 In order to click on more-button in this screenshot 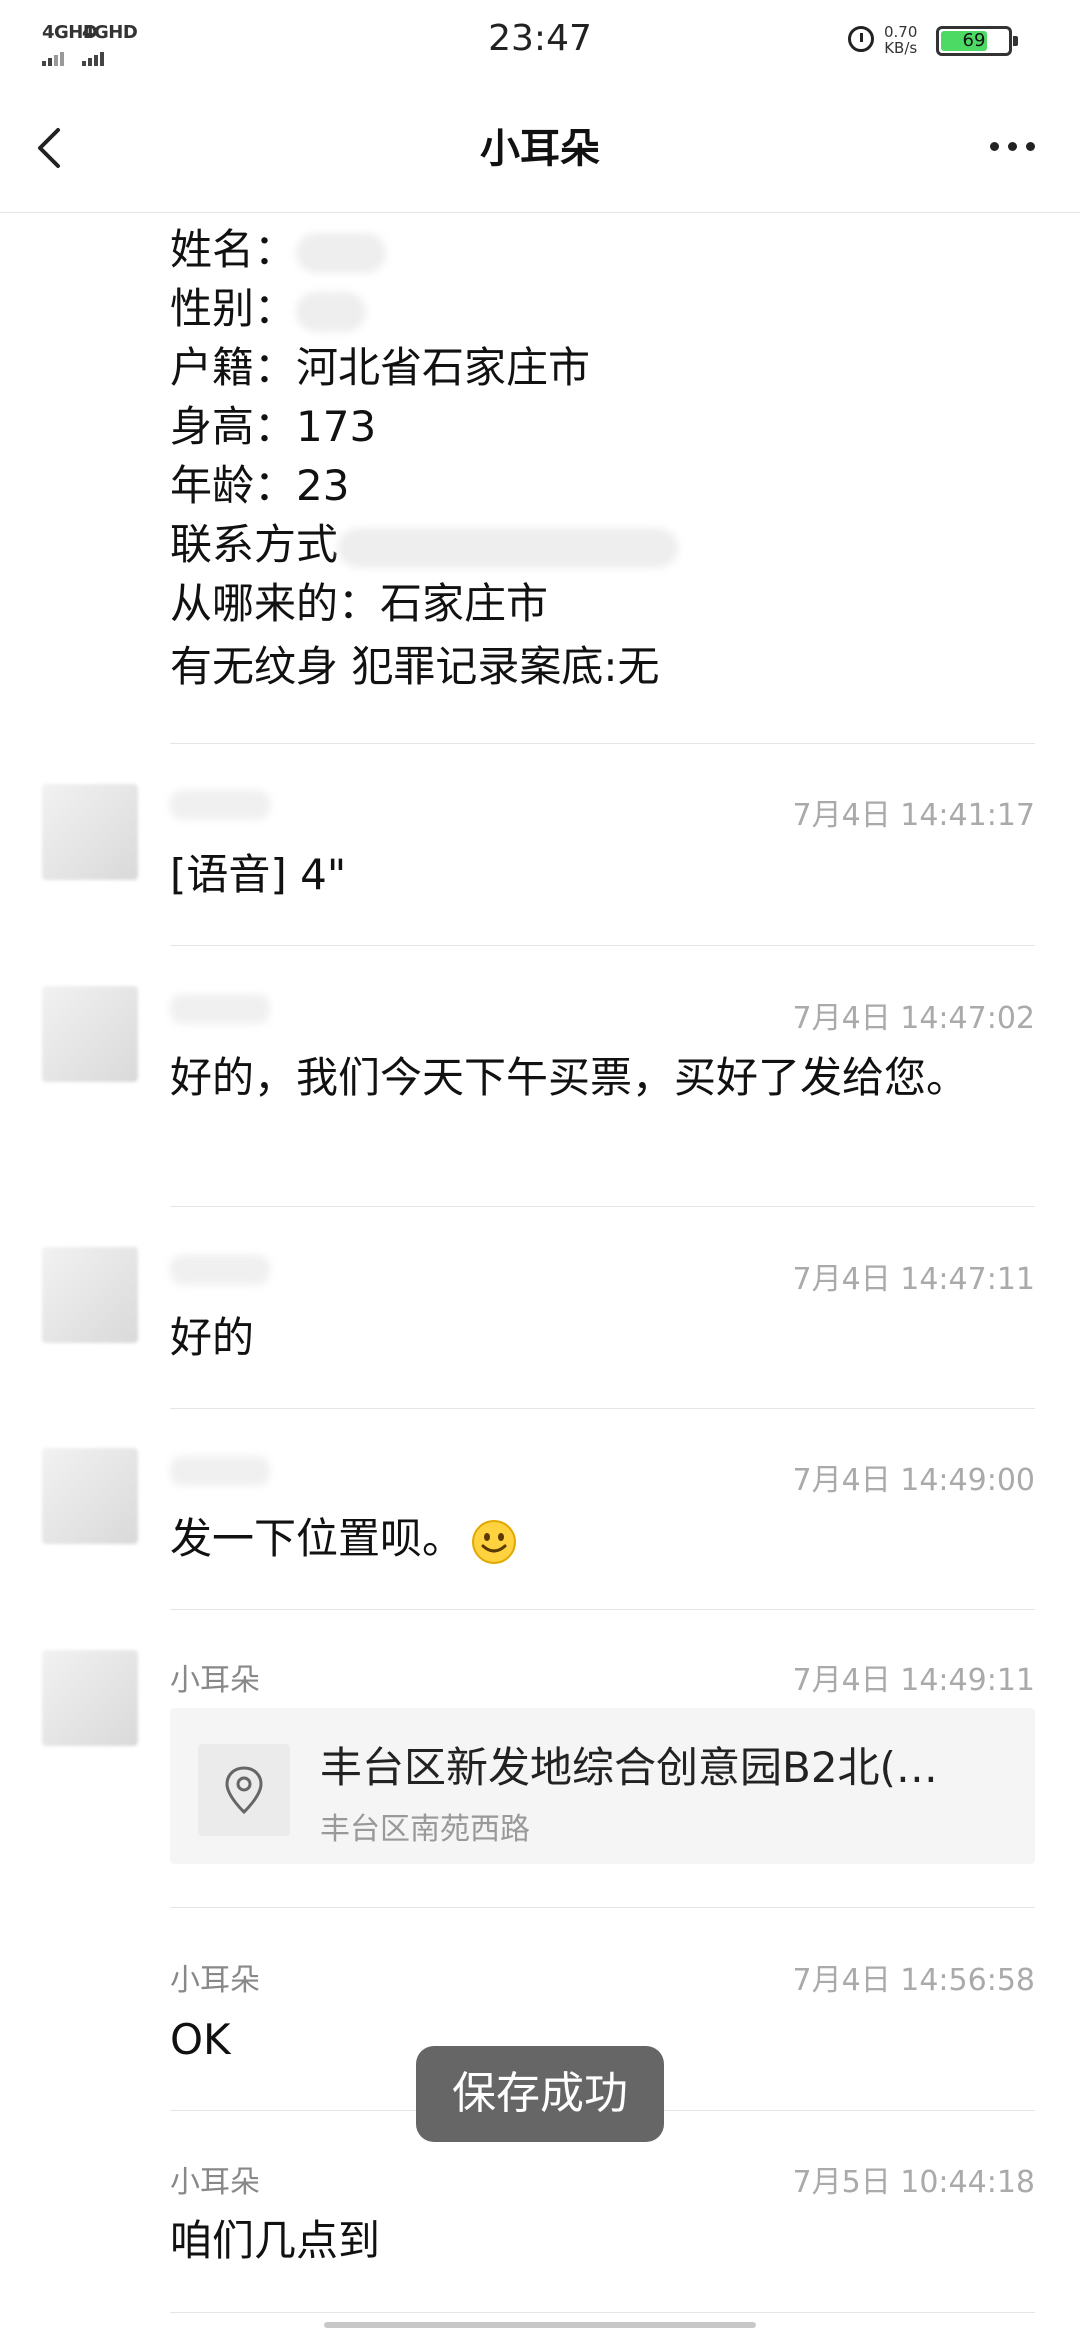, I will do `click(1014, 146)`.